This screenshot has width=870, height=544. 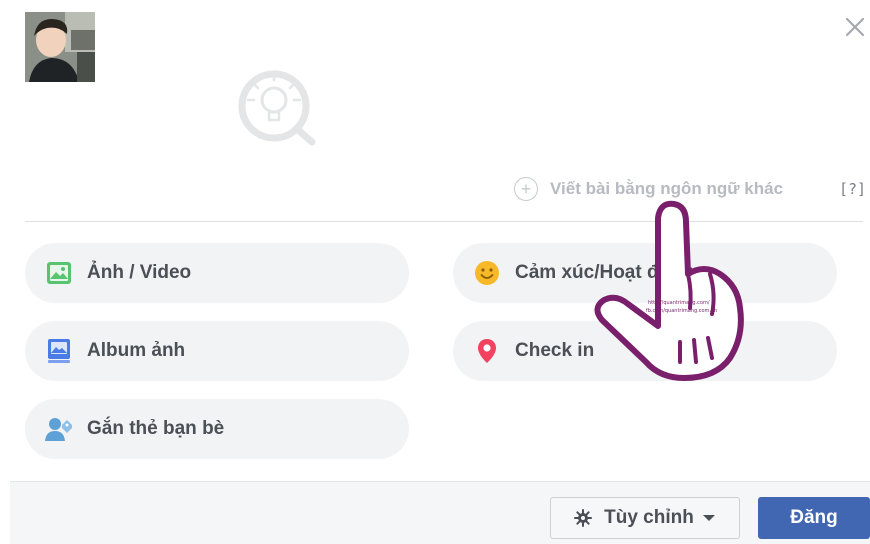 I want to click on feeling-activity-label: Cảm xúc/Hoạt động, so click(x=604, y=272).